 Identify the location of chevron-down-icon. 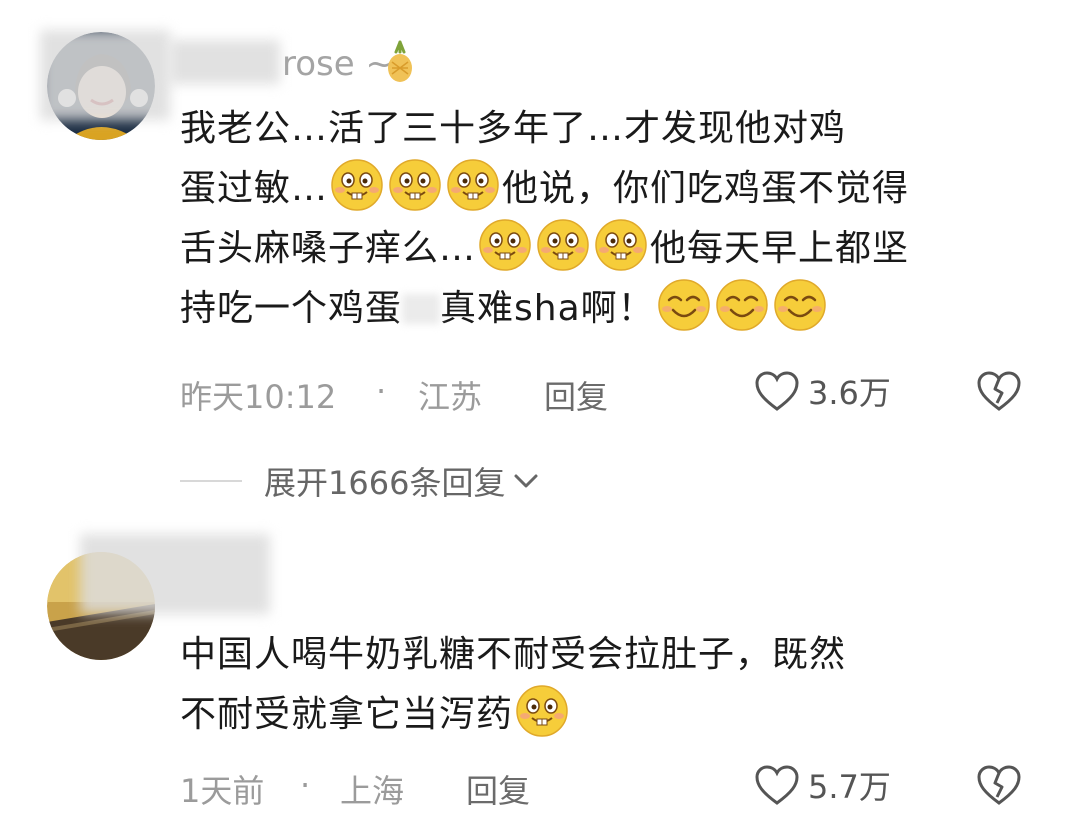
(526, 481).